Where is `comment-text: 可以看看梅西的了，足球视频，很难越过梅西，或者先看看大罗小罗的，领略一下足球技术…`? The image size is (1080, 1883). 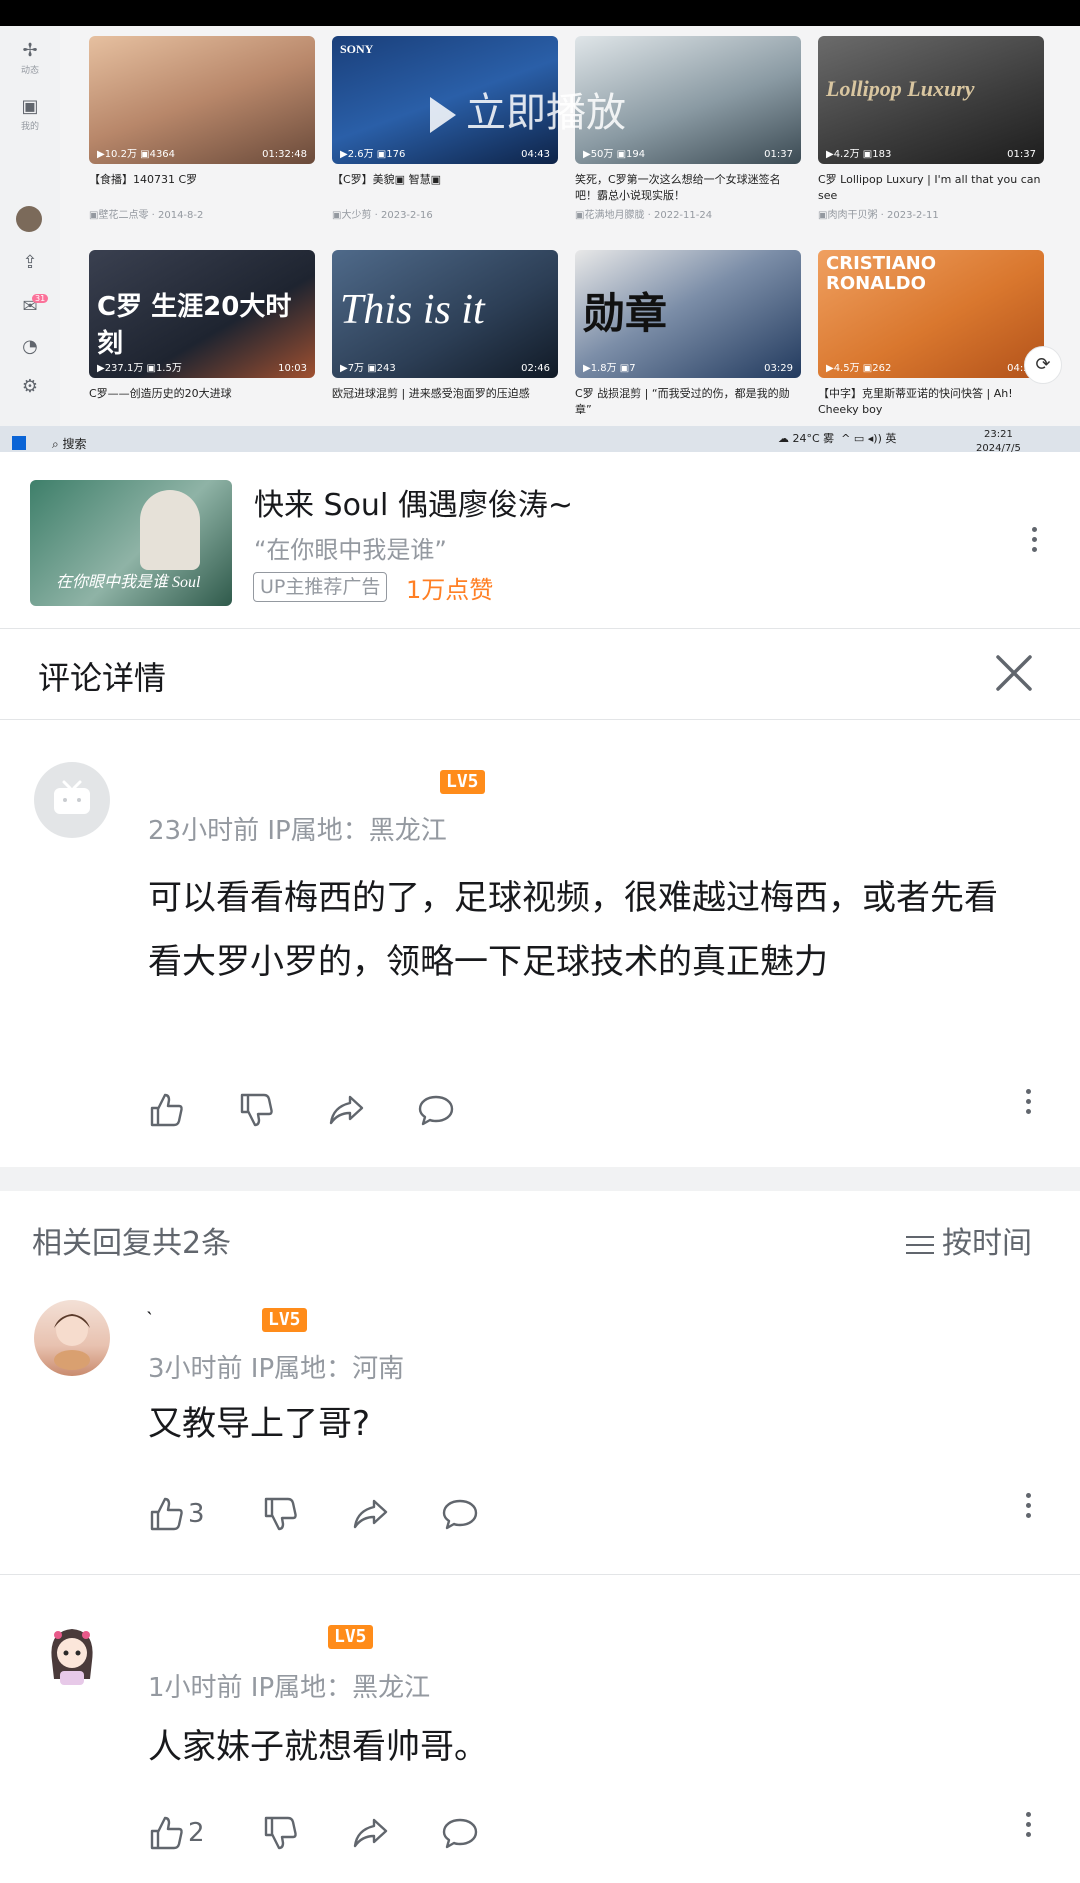
comment-text: 可以看看梅西的了，足球视频，很难越过梅西，或者先看看大罗小罗的，领略一下足球技术… is located at coordinates (573, 930).